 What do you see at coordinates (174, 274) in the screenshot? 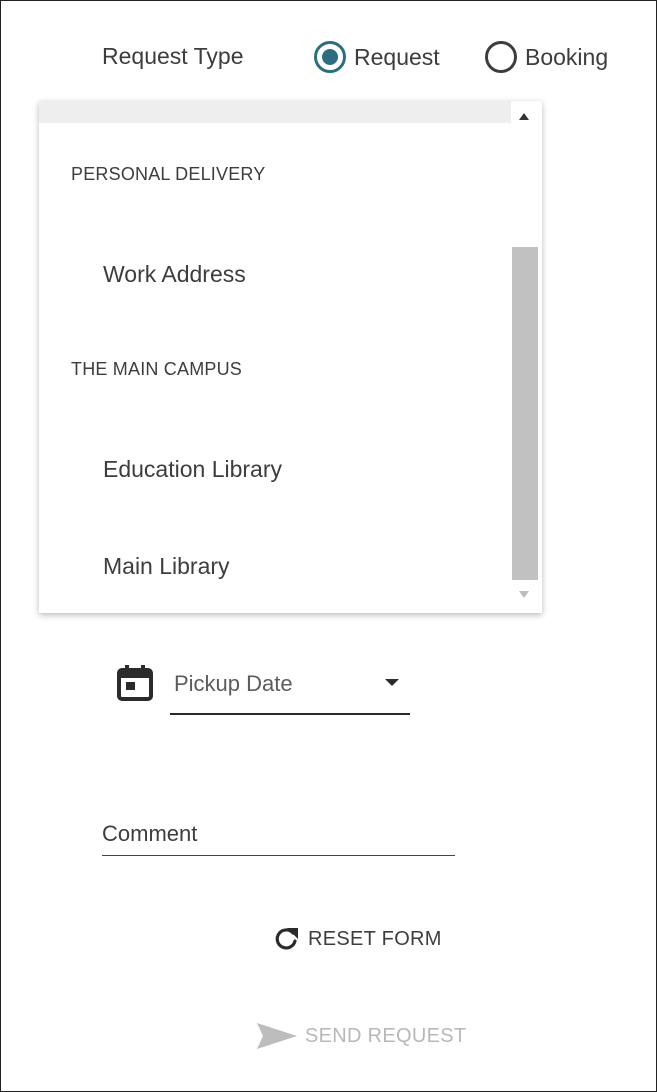
I see `option-work-address: Work Address` at bounding box center [174, 274].